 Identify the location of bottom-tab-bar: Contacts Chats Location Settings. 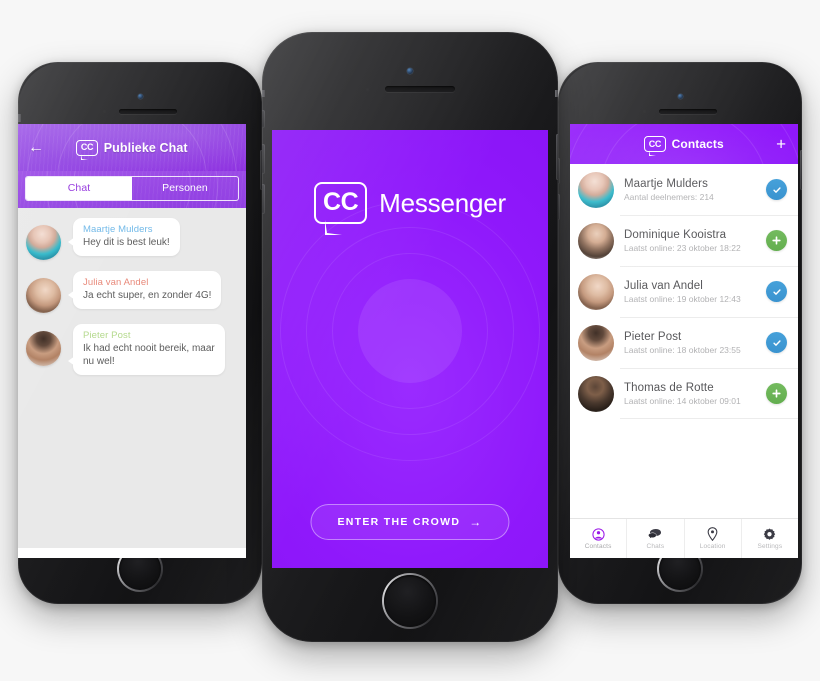
(684, 538).